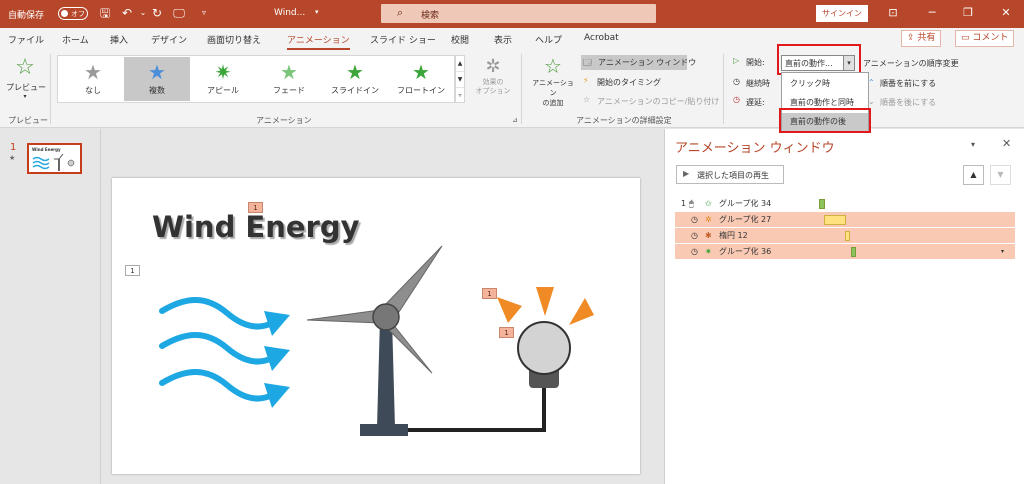 This screenshot has height=484, width=1024. Describe the element at coordinates (430, 16) in the screenshot. I see `search-placeholder: 検索` at that location.